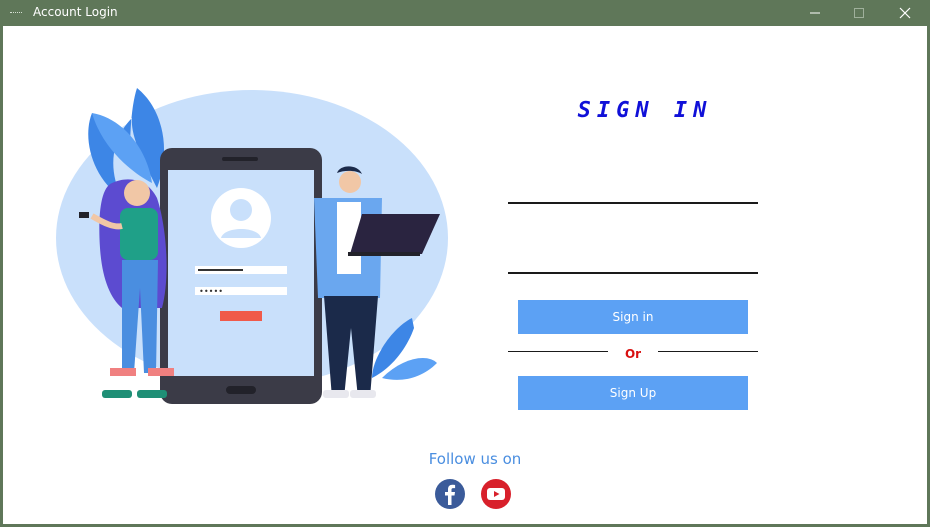  I want to click on password-field, so click(633, 261).